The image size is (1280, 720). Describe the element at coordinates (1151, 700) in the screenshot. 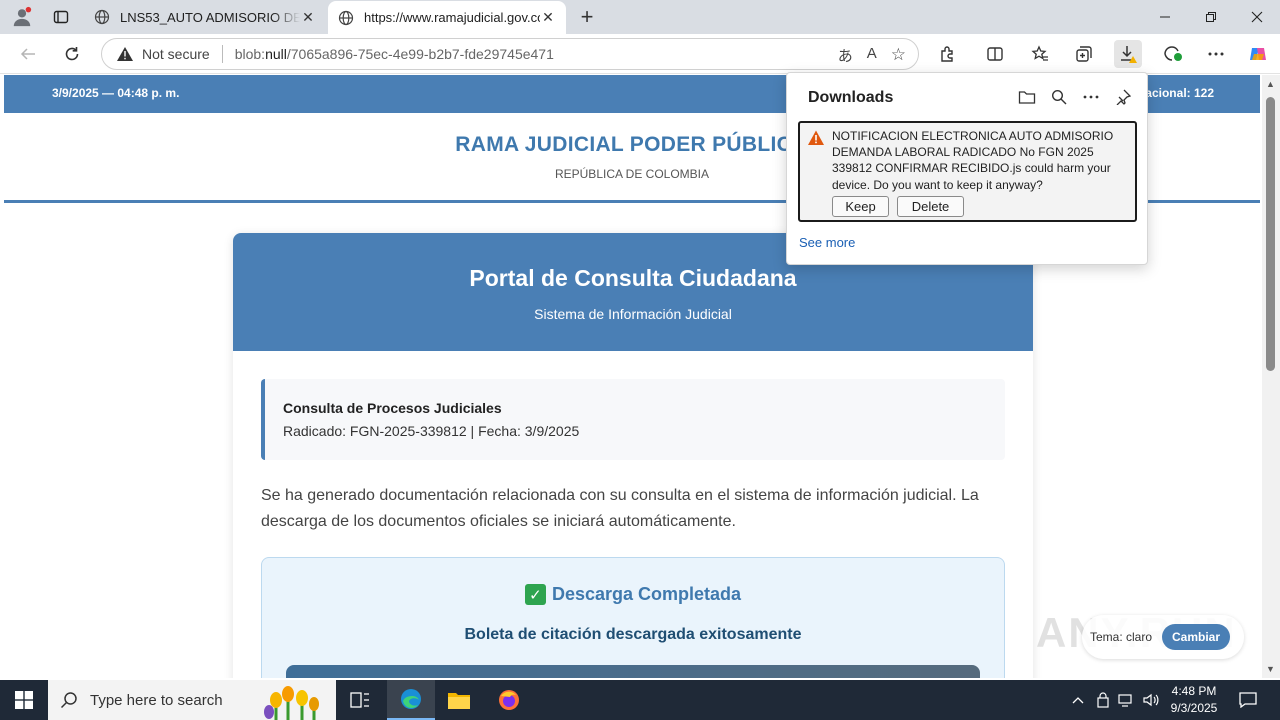

I see `volume-icon` at that location.